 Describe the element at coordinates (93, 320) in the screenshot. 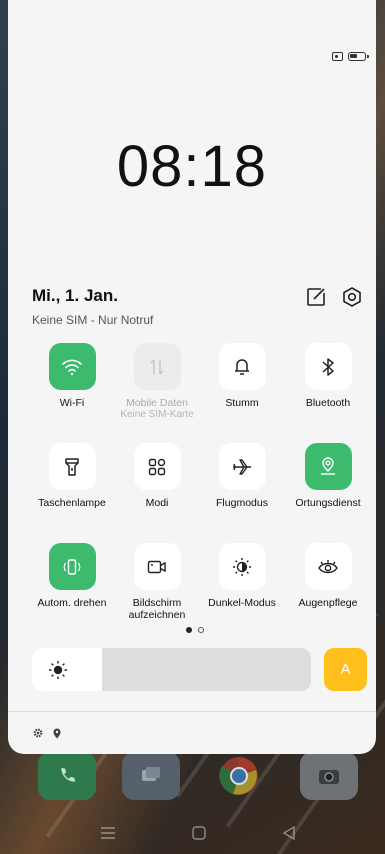

I see `sim-status-label: Keine SIM - Nur Notruf` at that location.